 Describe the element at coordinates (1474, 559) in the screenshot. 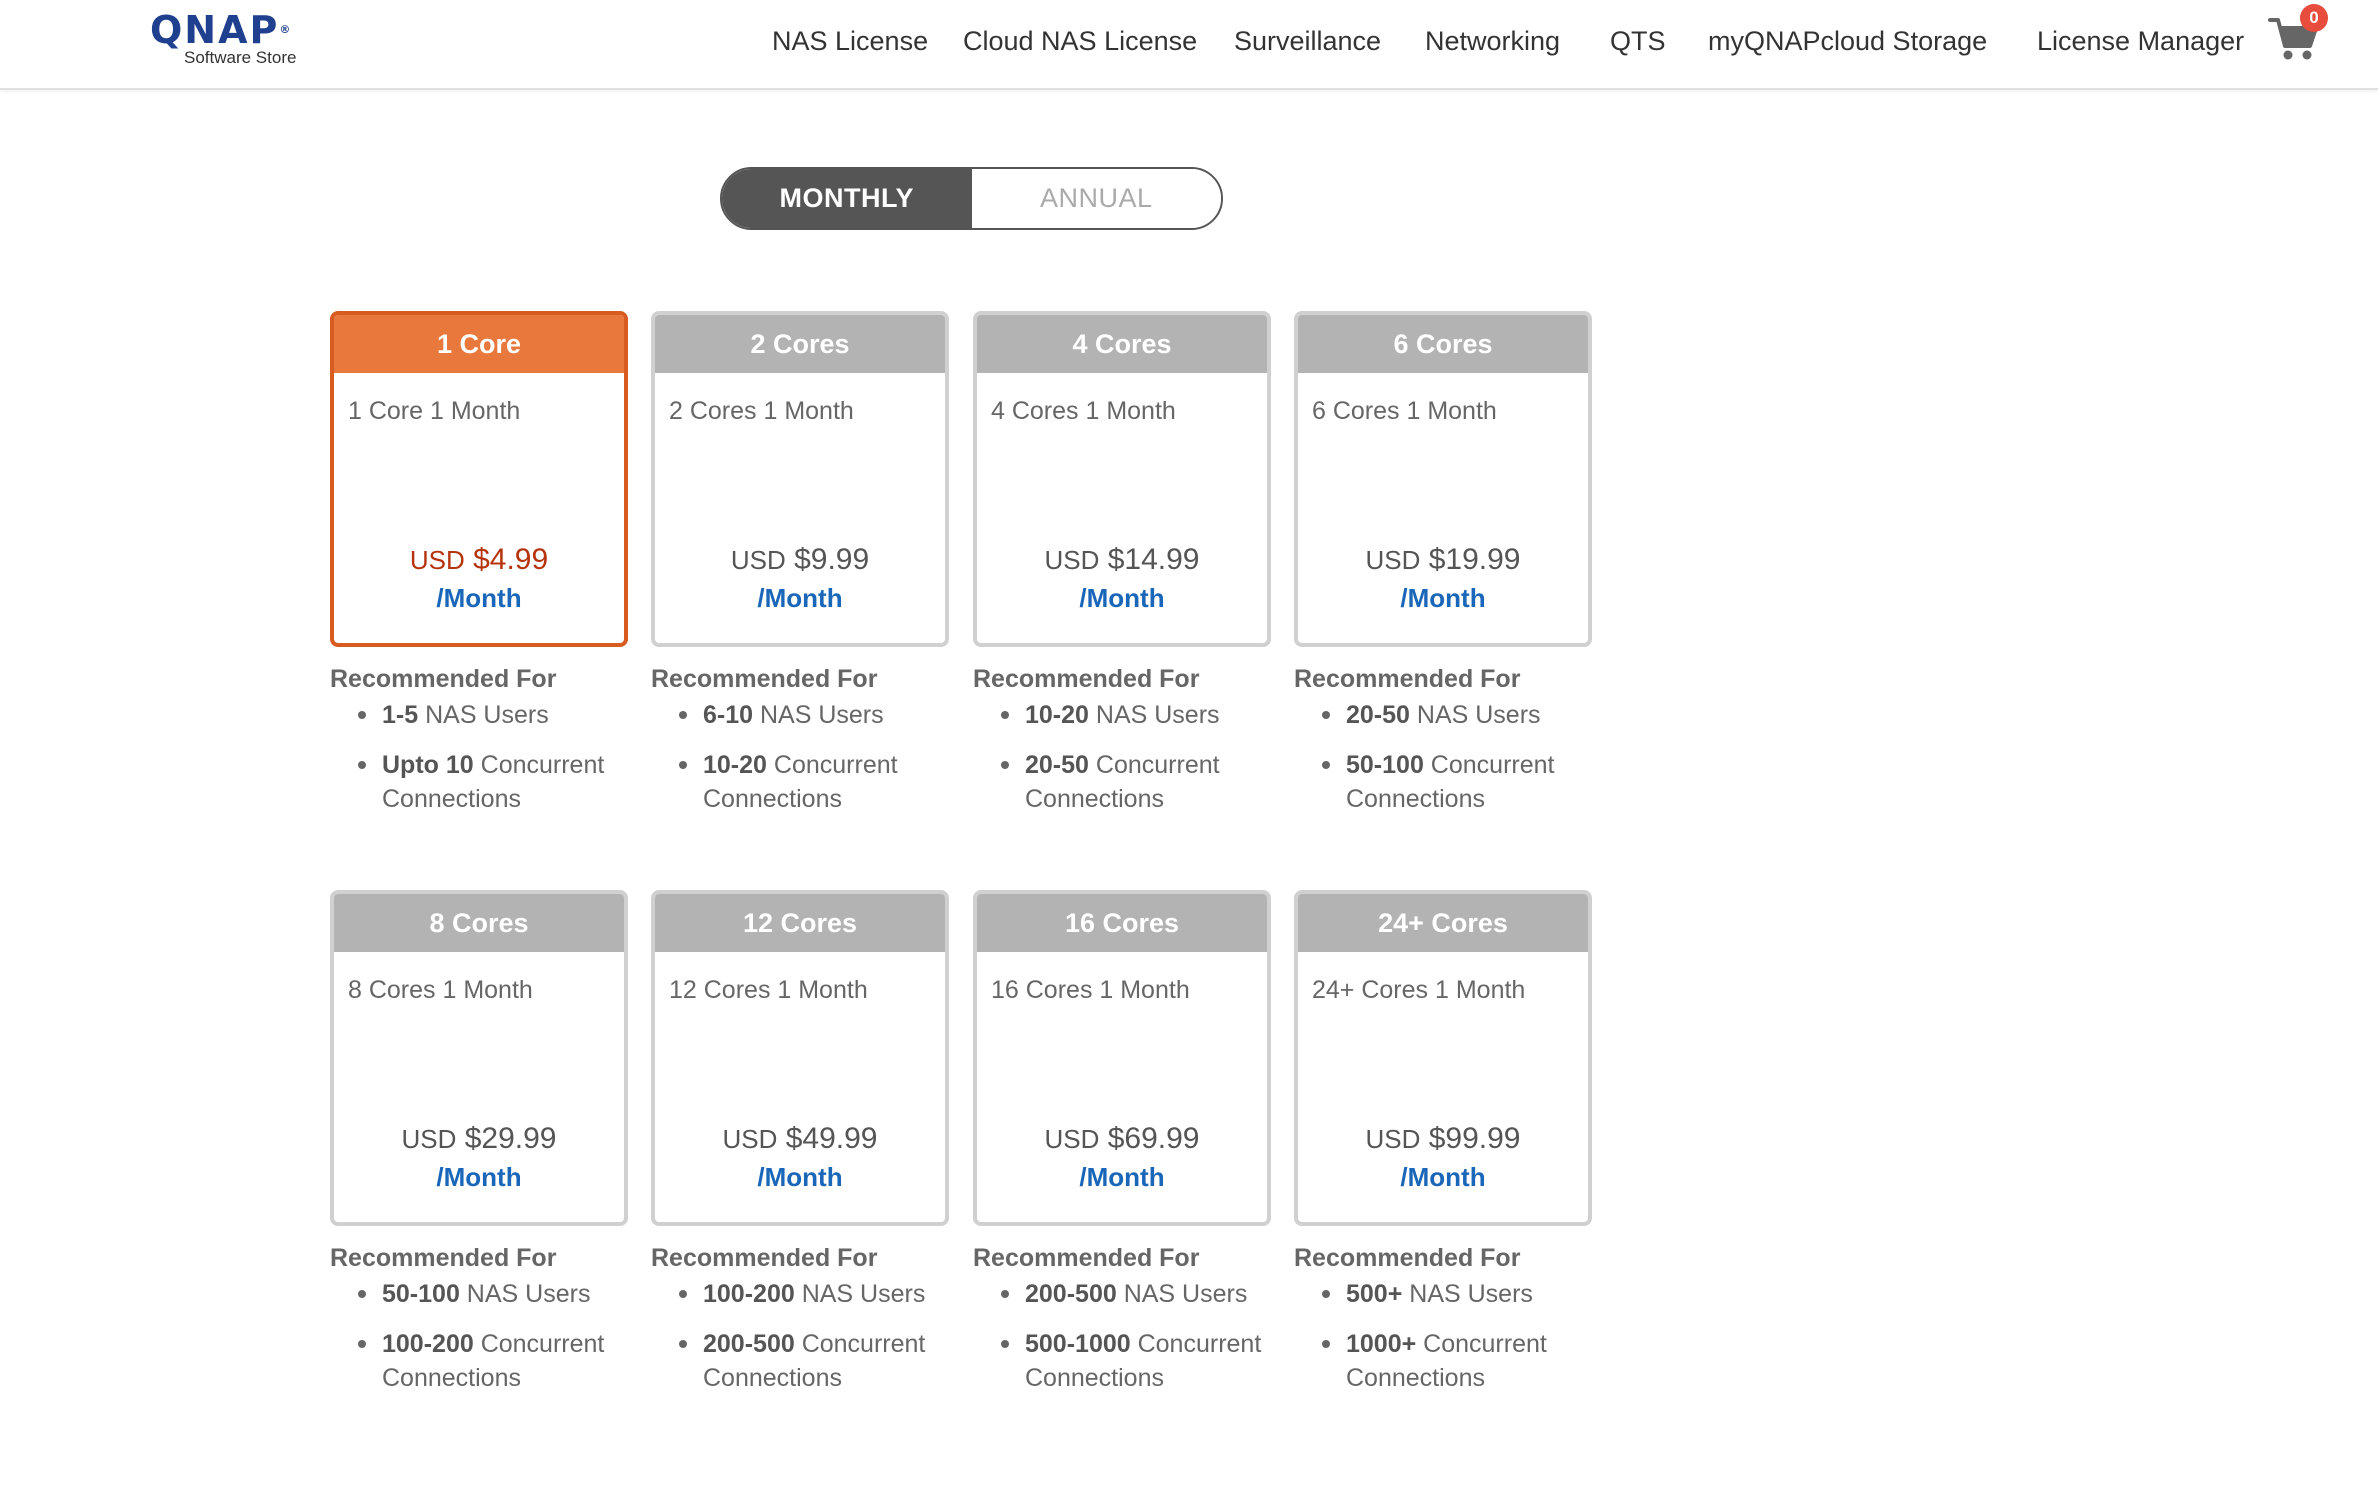

I see `price-amount: $19.99` at that location.